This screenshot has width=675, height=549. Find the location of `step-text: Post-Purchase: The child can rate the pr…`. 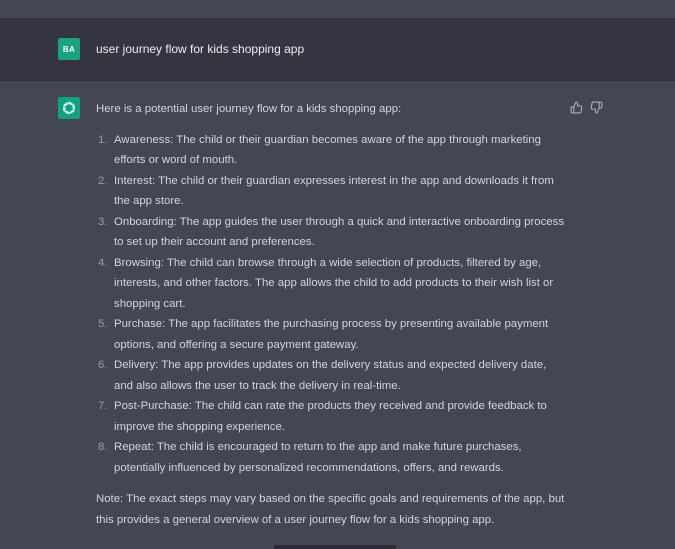

step-text: Post-Purchase: The child can rate the pr… is located at coordinates (330, 416).